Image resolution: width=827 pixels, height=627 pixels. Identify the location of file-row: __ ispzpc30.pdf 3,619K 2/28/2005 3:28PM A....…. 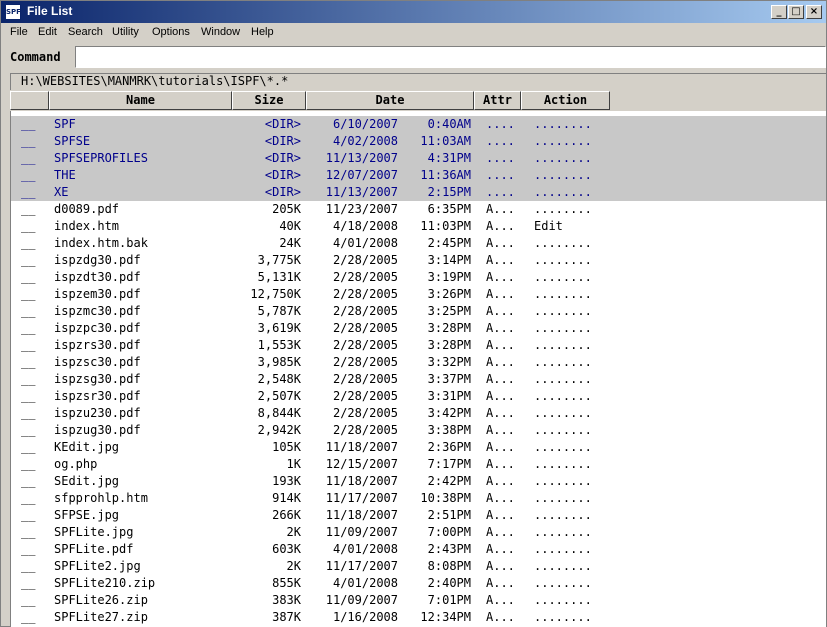
(418, 328).